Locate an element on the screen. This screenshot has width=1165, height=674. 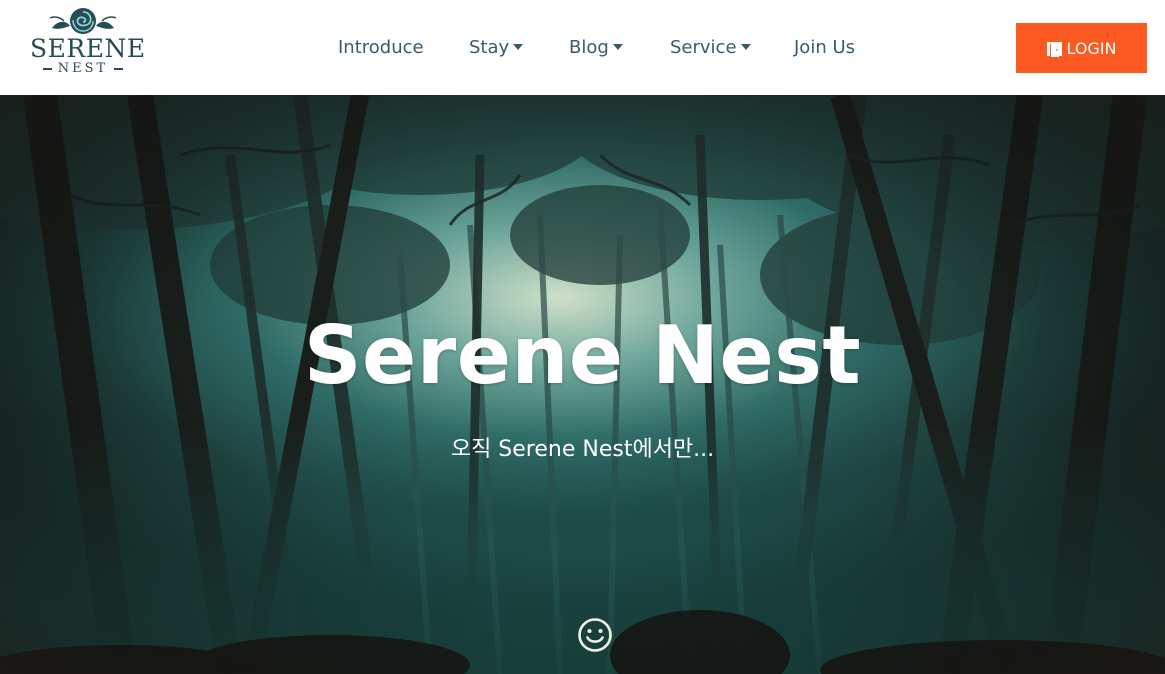
nav-blog: Blog is located at coordinates (596, 48).